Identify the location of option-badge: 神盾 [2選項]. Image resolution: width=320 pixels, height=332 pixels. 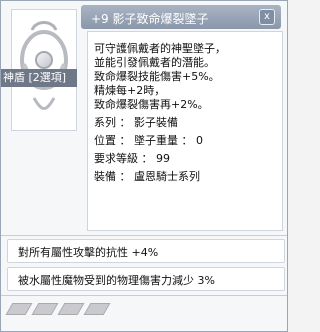
(39, 78).